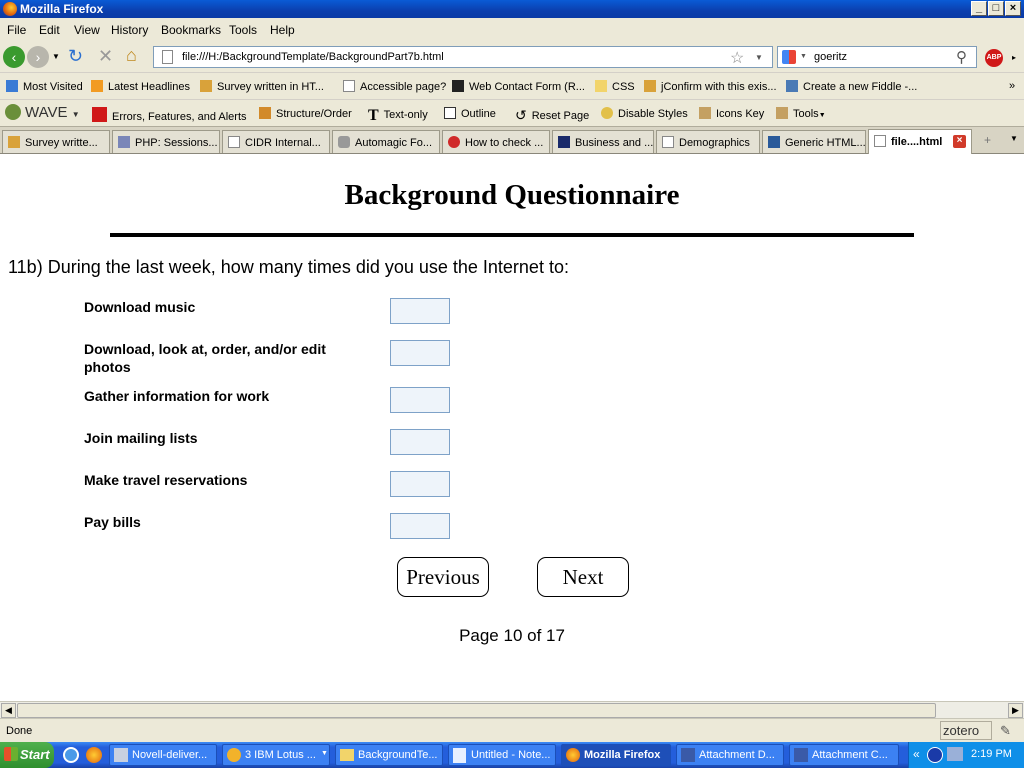 The image size is (1024, 768). Describe the element at coordinates (398, 116) in the screenshot. I see `wave-text-only-button: T Text-only` at that location.